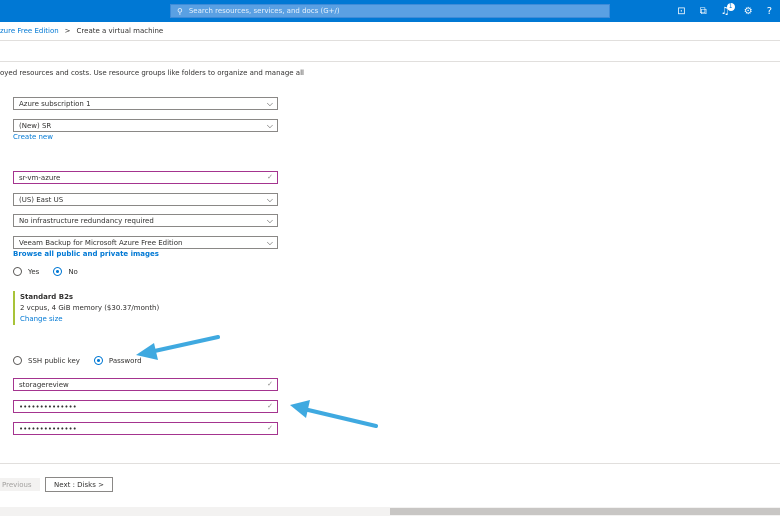  I want to click on breadcrumb-parent-link: zure Free Edition, so click(29, 31).